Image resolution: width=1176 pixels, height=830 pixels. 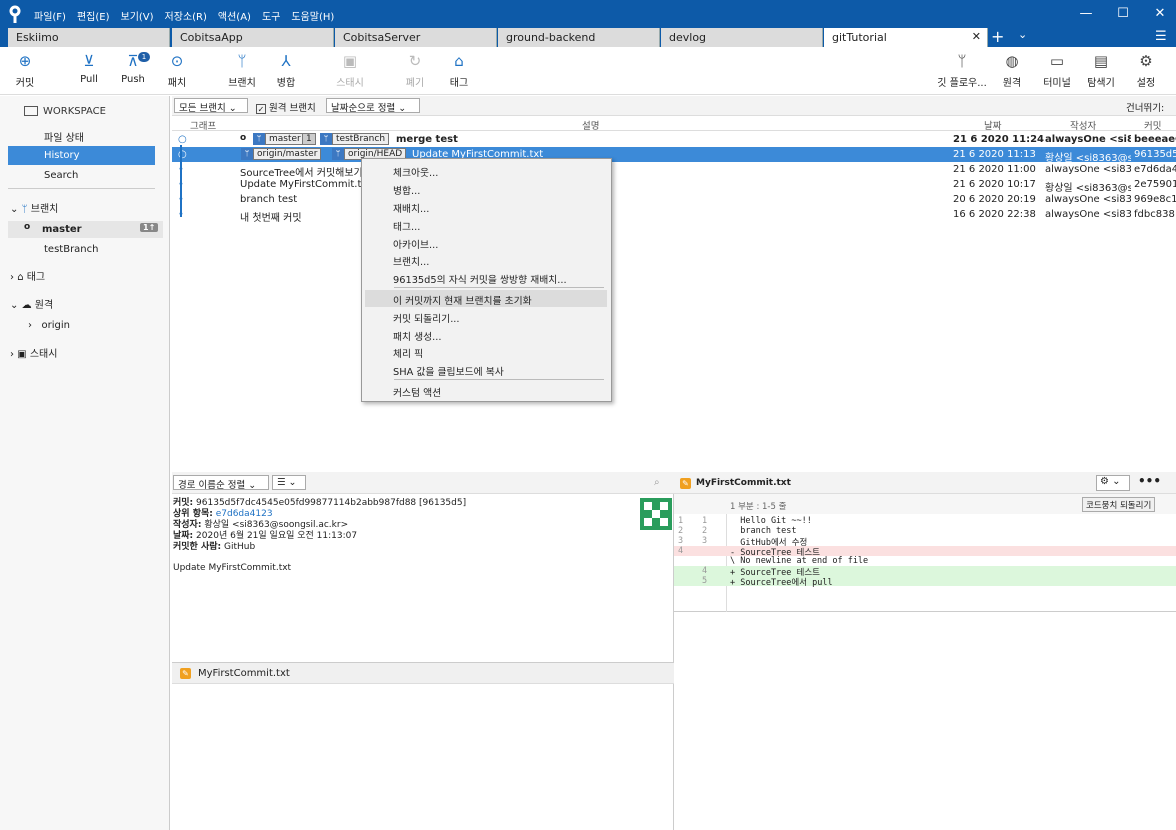 I want to click on menu-item-copy-sha: SHA 값을 클립보드에 복사, so click(x=486, y=369).